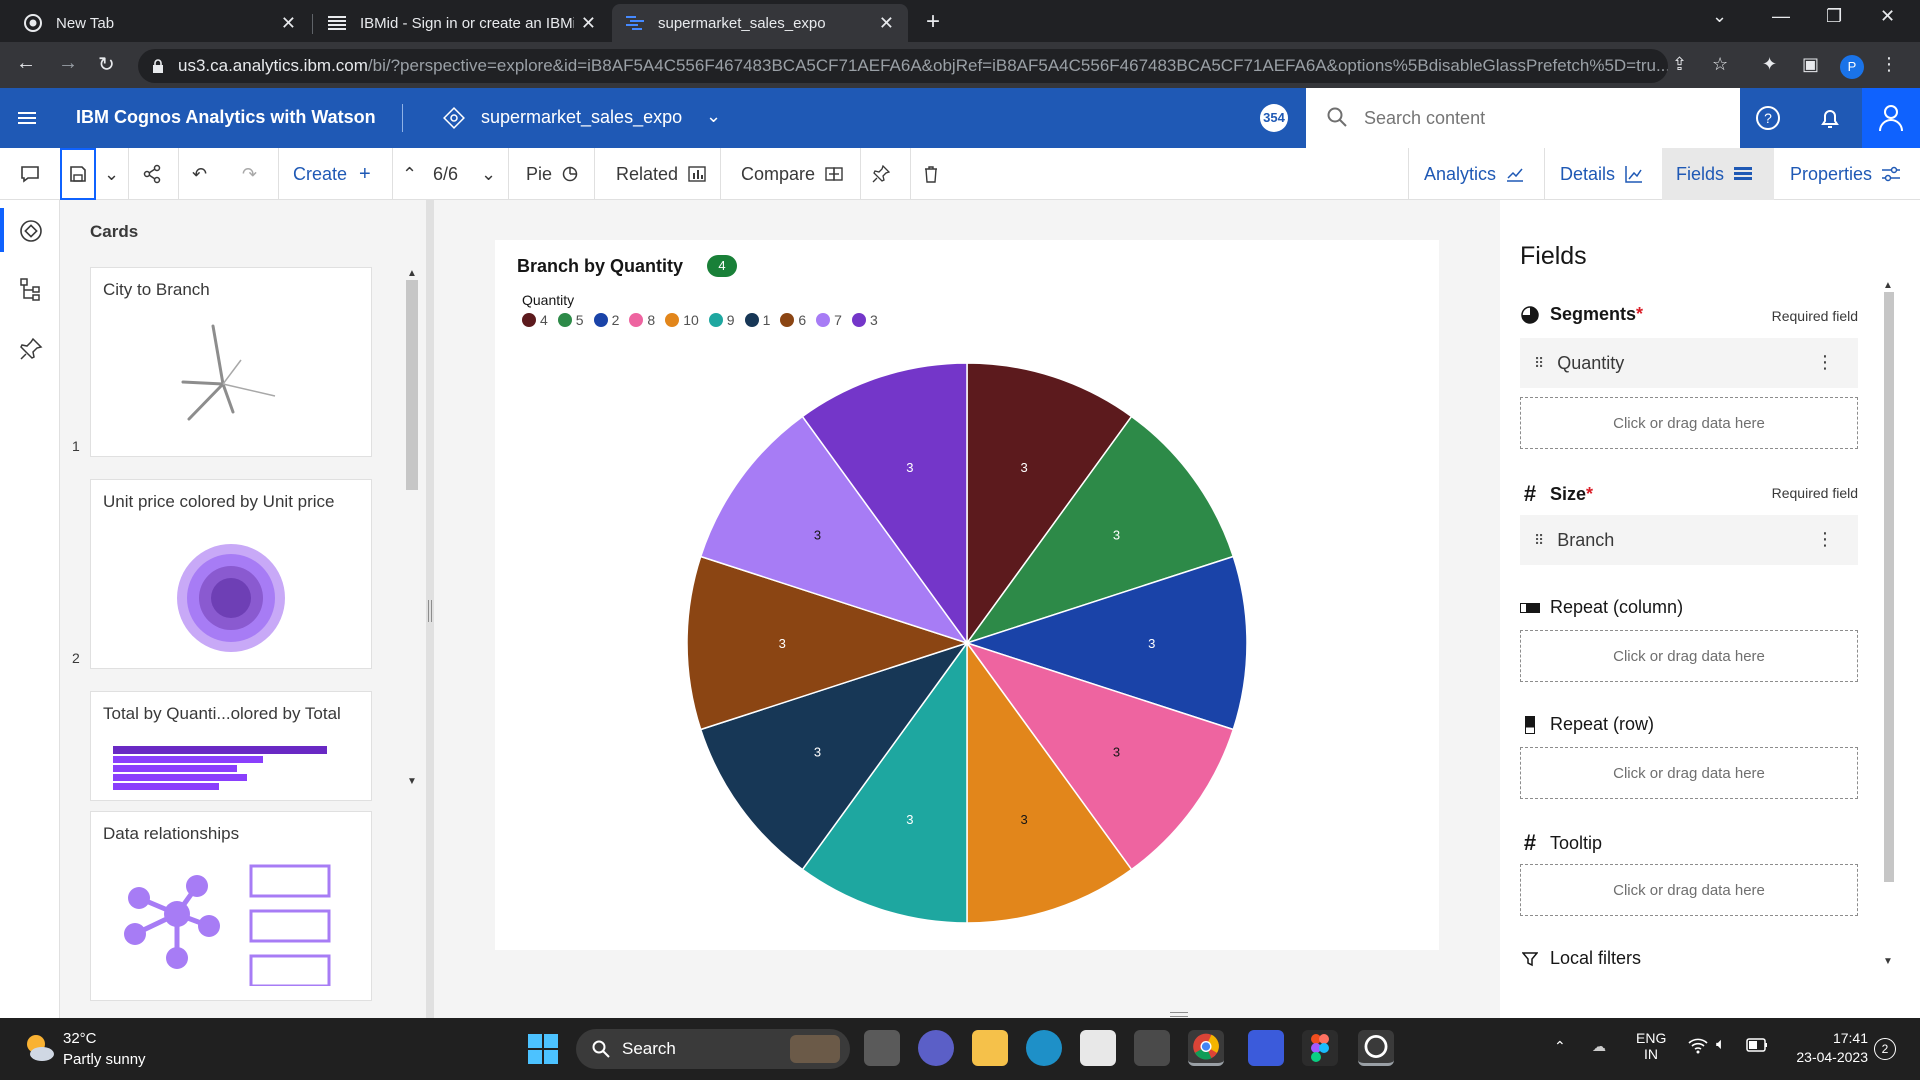  What do you see at coordinates (1810, 64) in the screenshot?
I see `side-panel-icon: ▣` at bounding box center [1810, 64].